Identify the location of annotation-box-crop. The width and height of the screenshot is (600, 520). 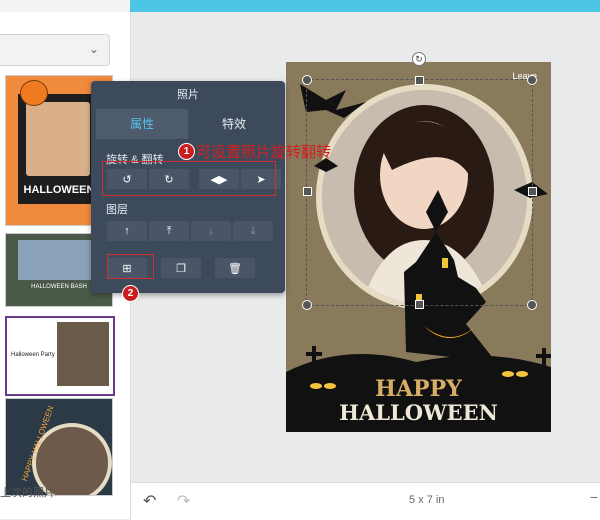
(130, 266).